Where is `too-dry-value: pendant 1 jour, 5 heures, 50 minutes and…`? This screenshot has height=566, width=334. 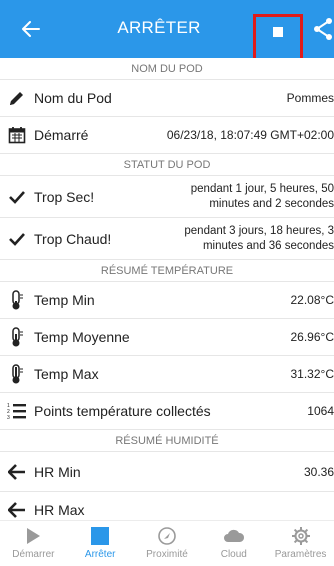 too-dry-value: pendant 1 jour, 5 heures, 50 minutes and… is located at coordinates (262, 197).